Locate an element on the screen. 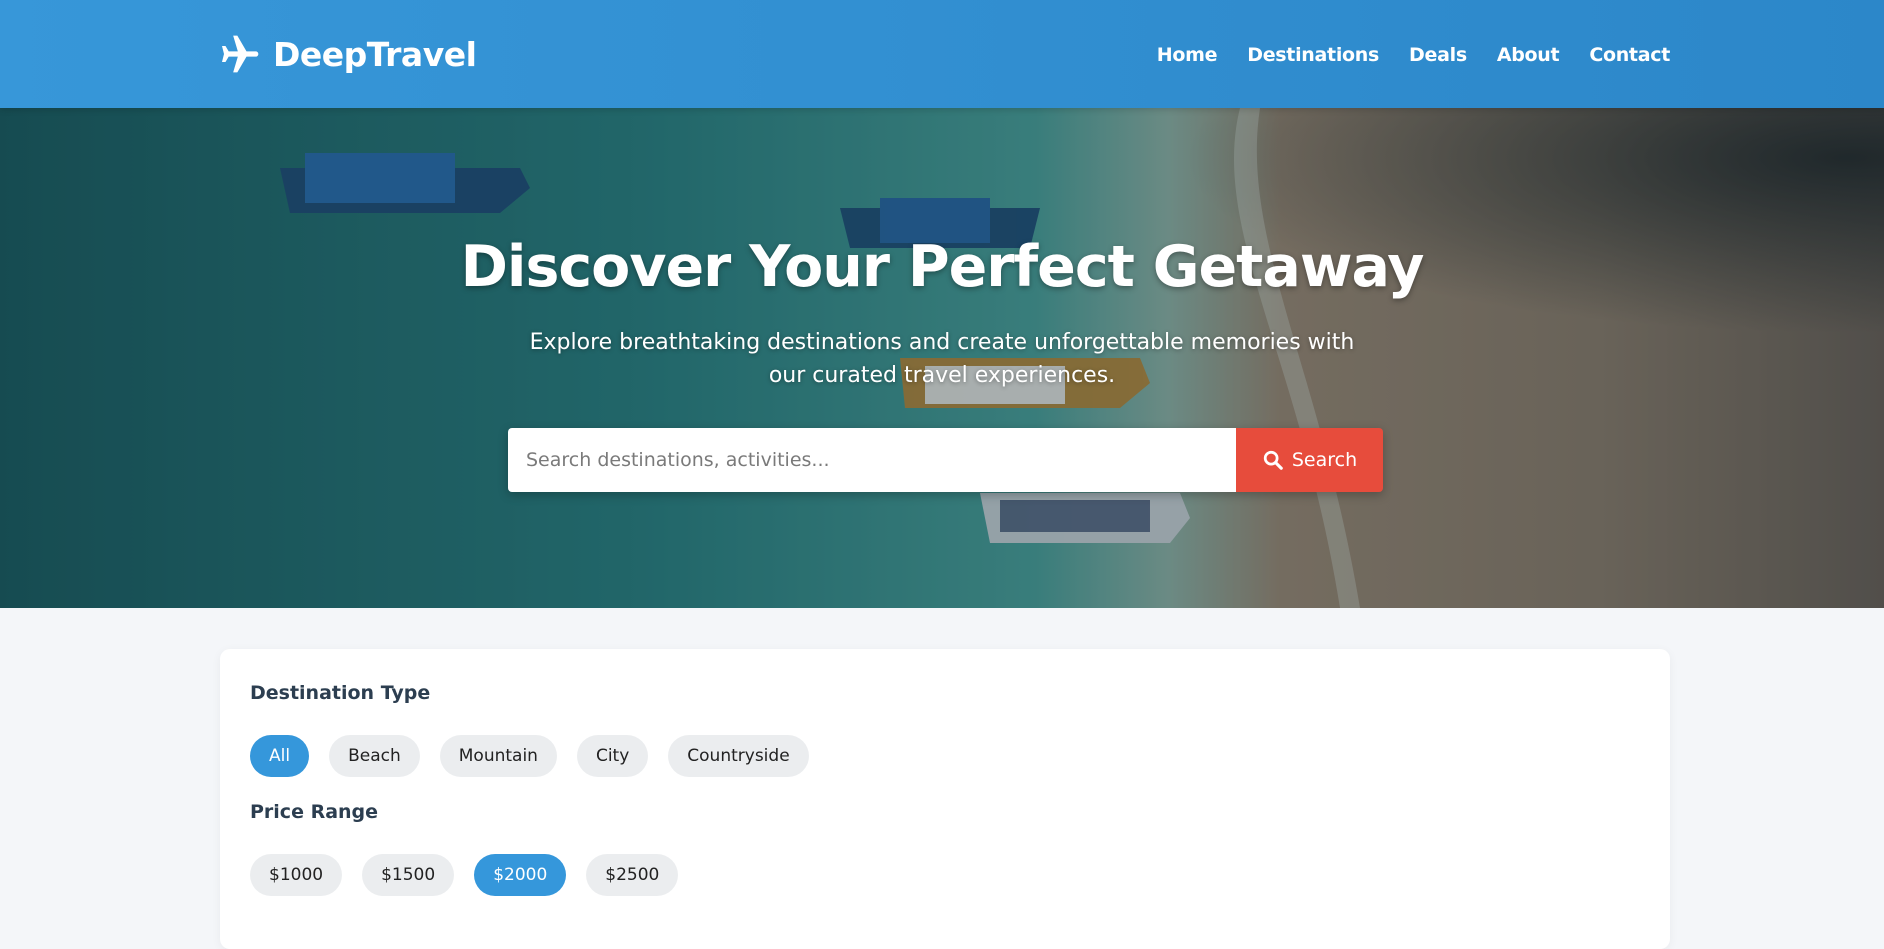 Image resolution: width=1884 pixels, height=949 pixels. chip-price-2500: $2500 is located at coordinates (632, 875).